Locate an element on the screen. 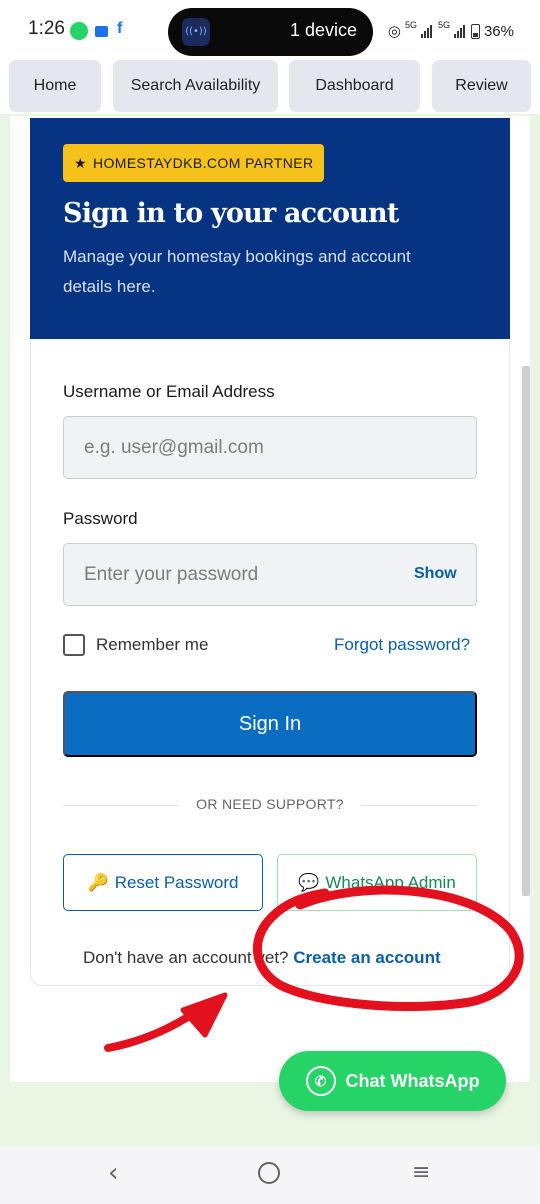 The height and width of the screenshot is (1204, 540). speech-bubble-icon: 💬 is located at coordinates (309, 882).